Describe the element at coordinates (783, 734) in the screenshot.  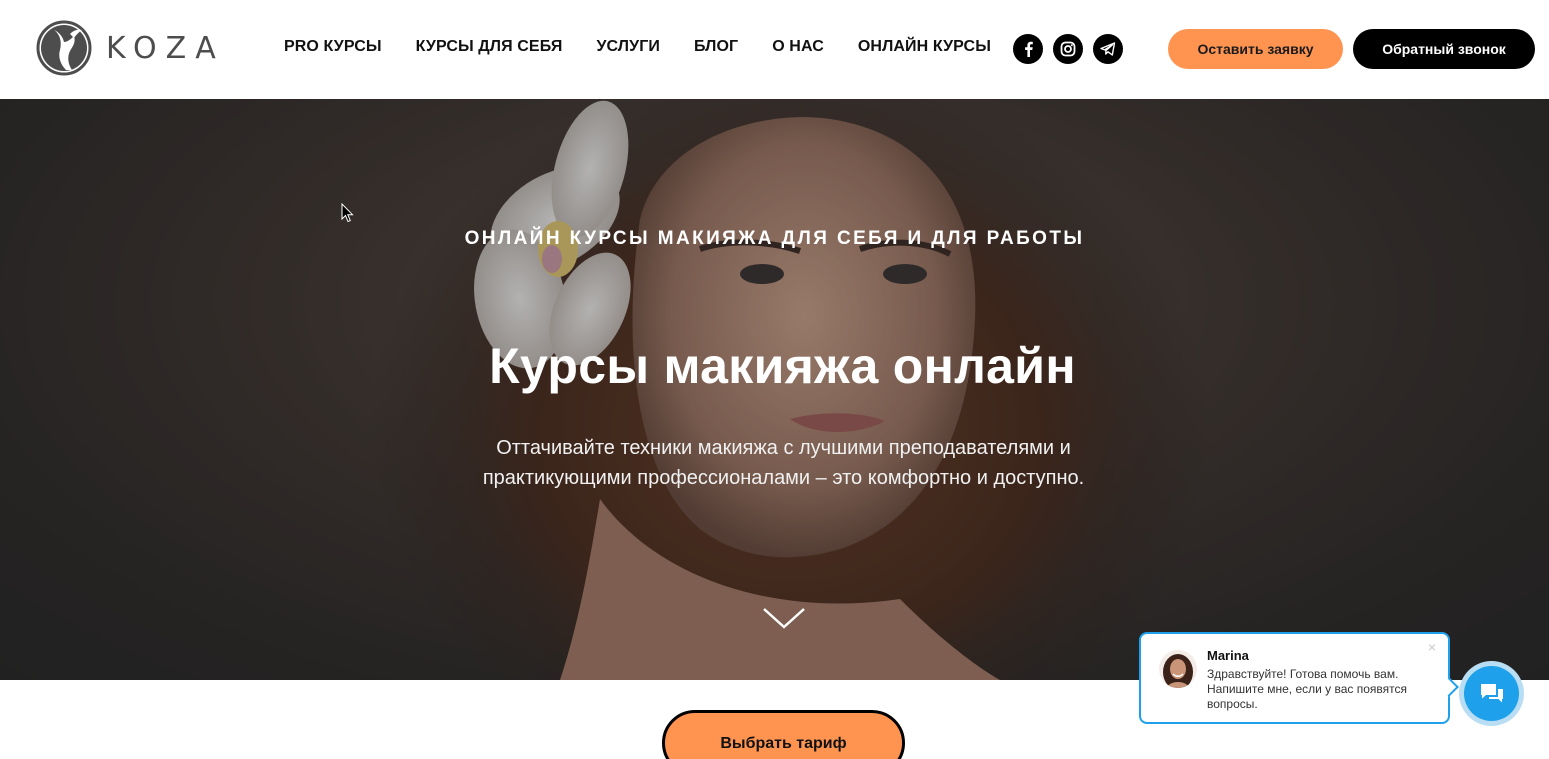
I see `choose-tariff-button: Выбрать тариф` at that location.